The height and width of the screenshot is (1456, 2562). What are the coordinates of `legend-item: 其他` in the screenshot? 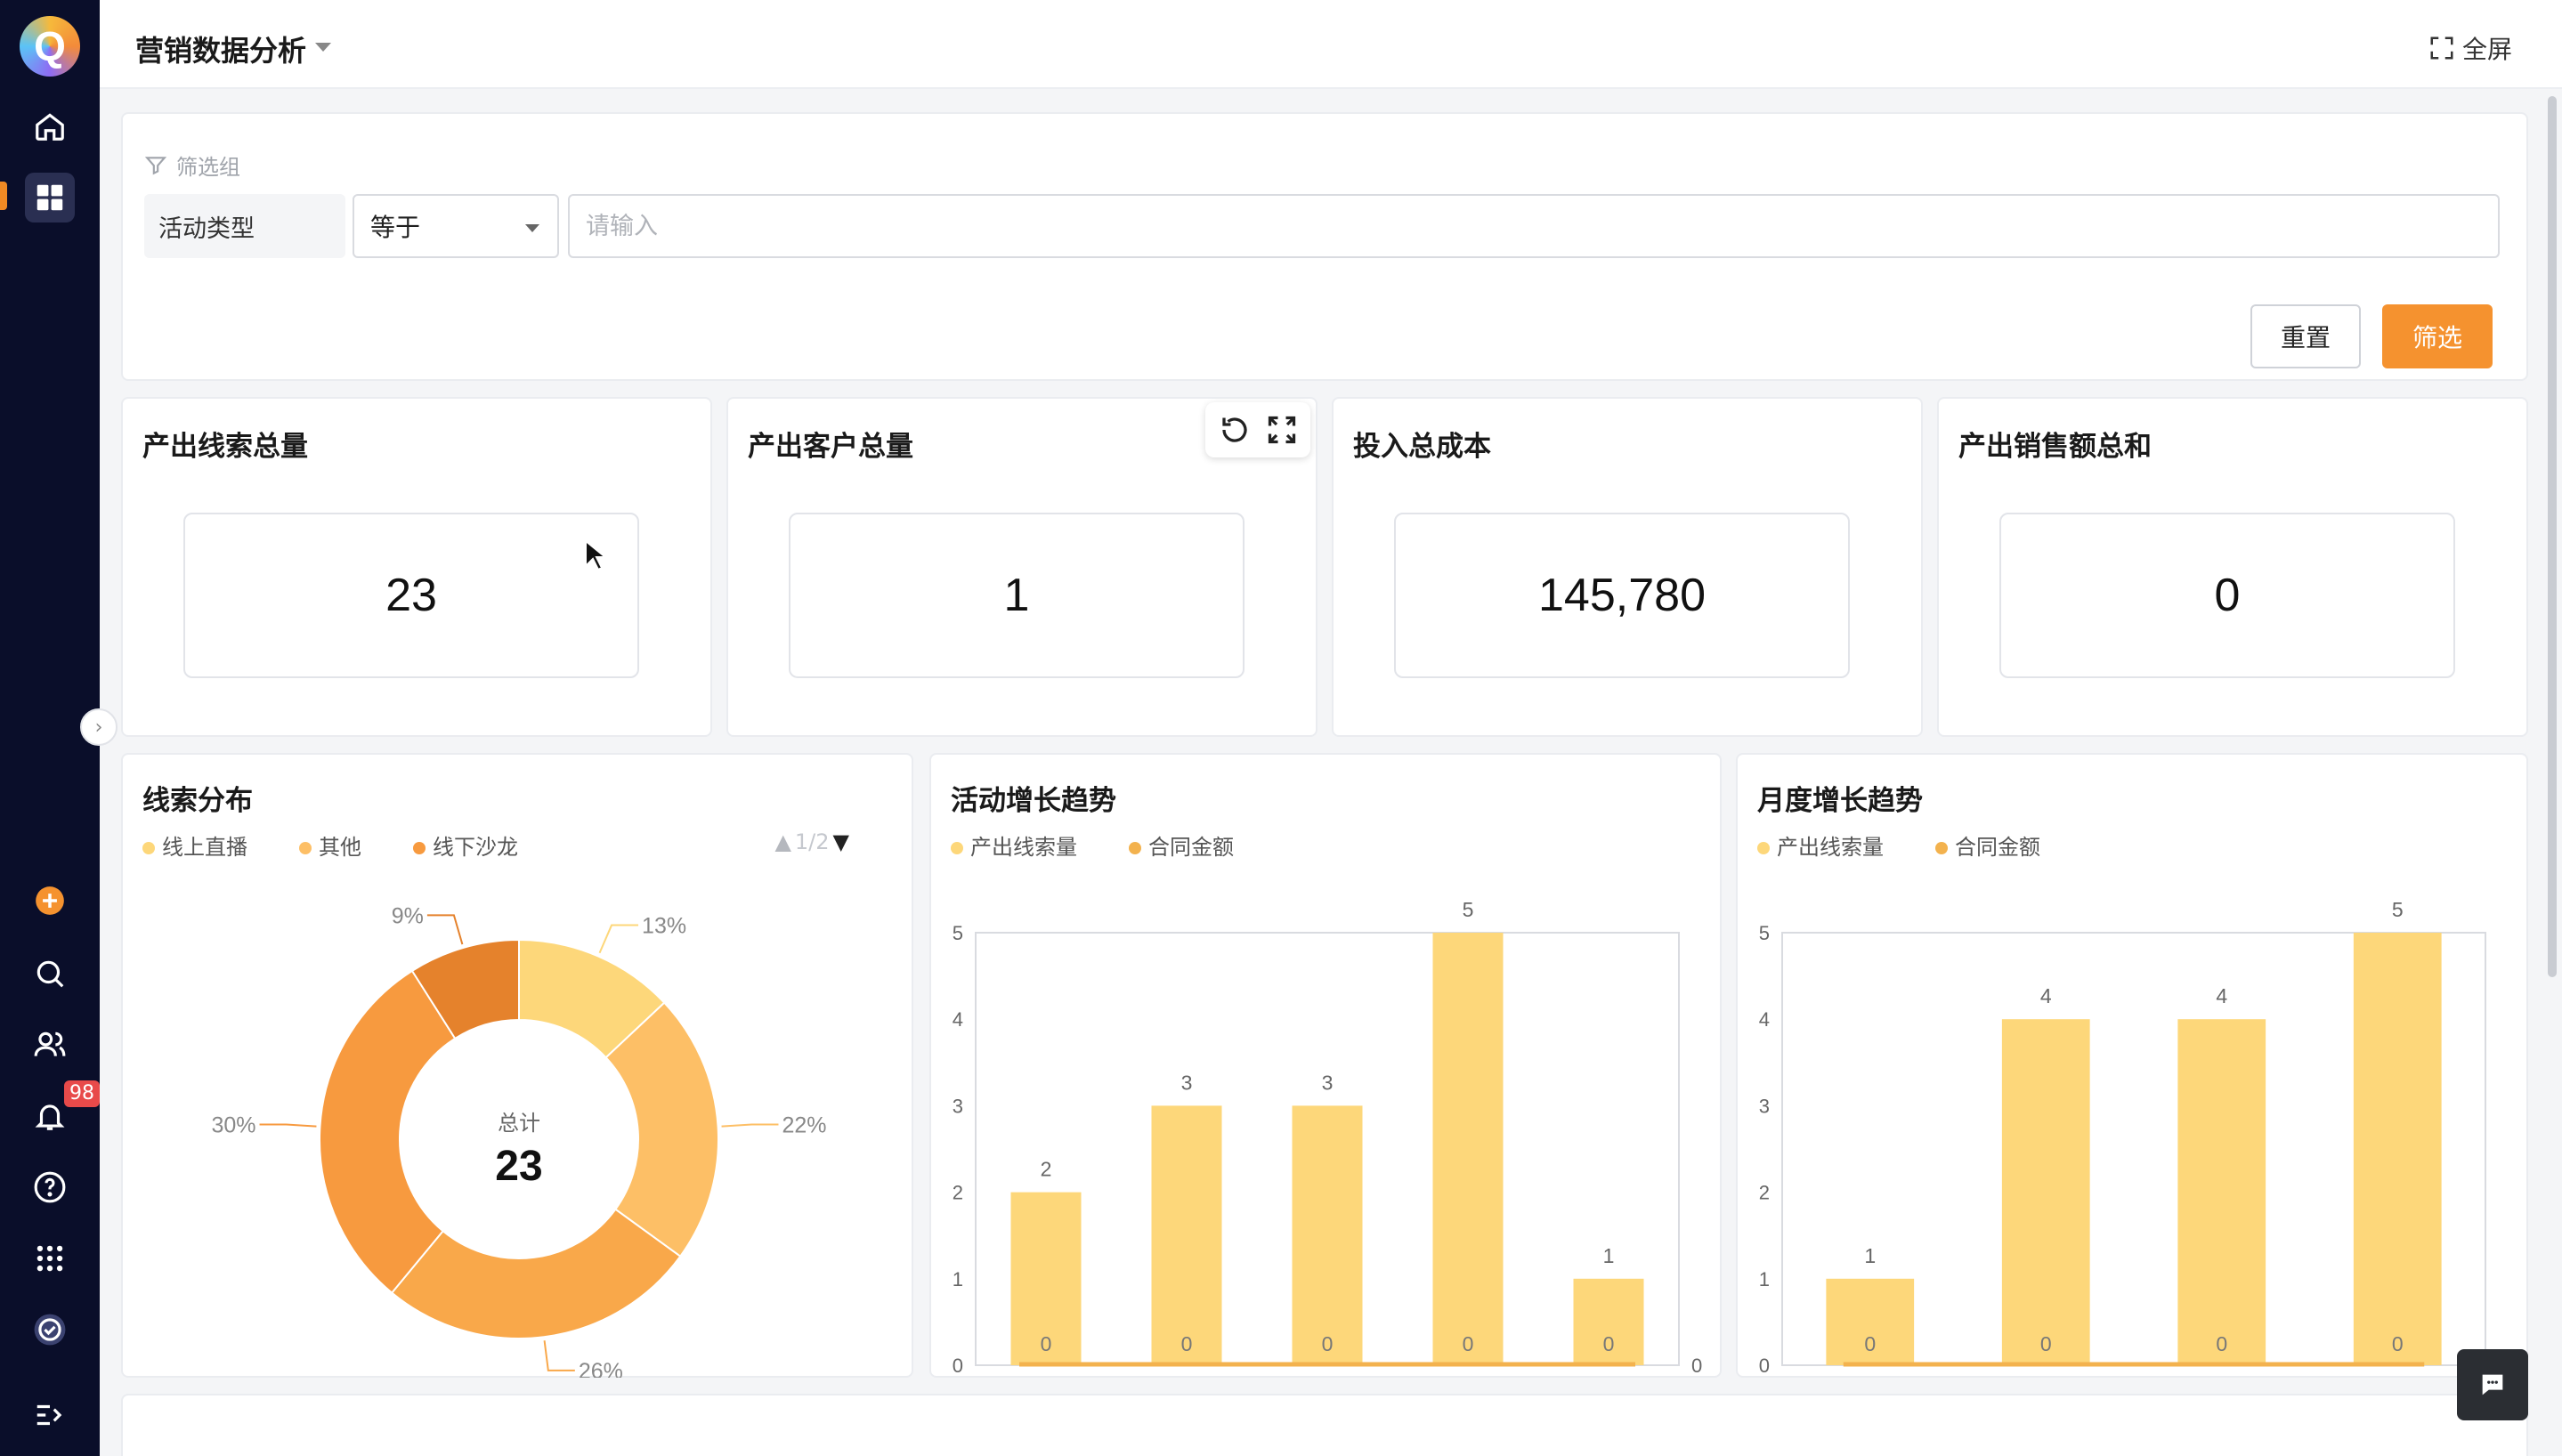 It's located at (330, 845).